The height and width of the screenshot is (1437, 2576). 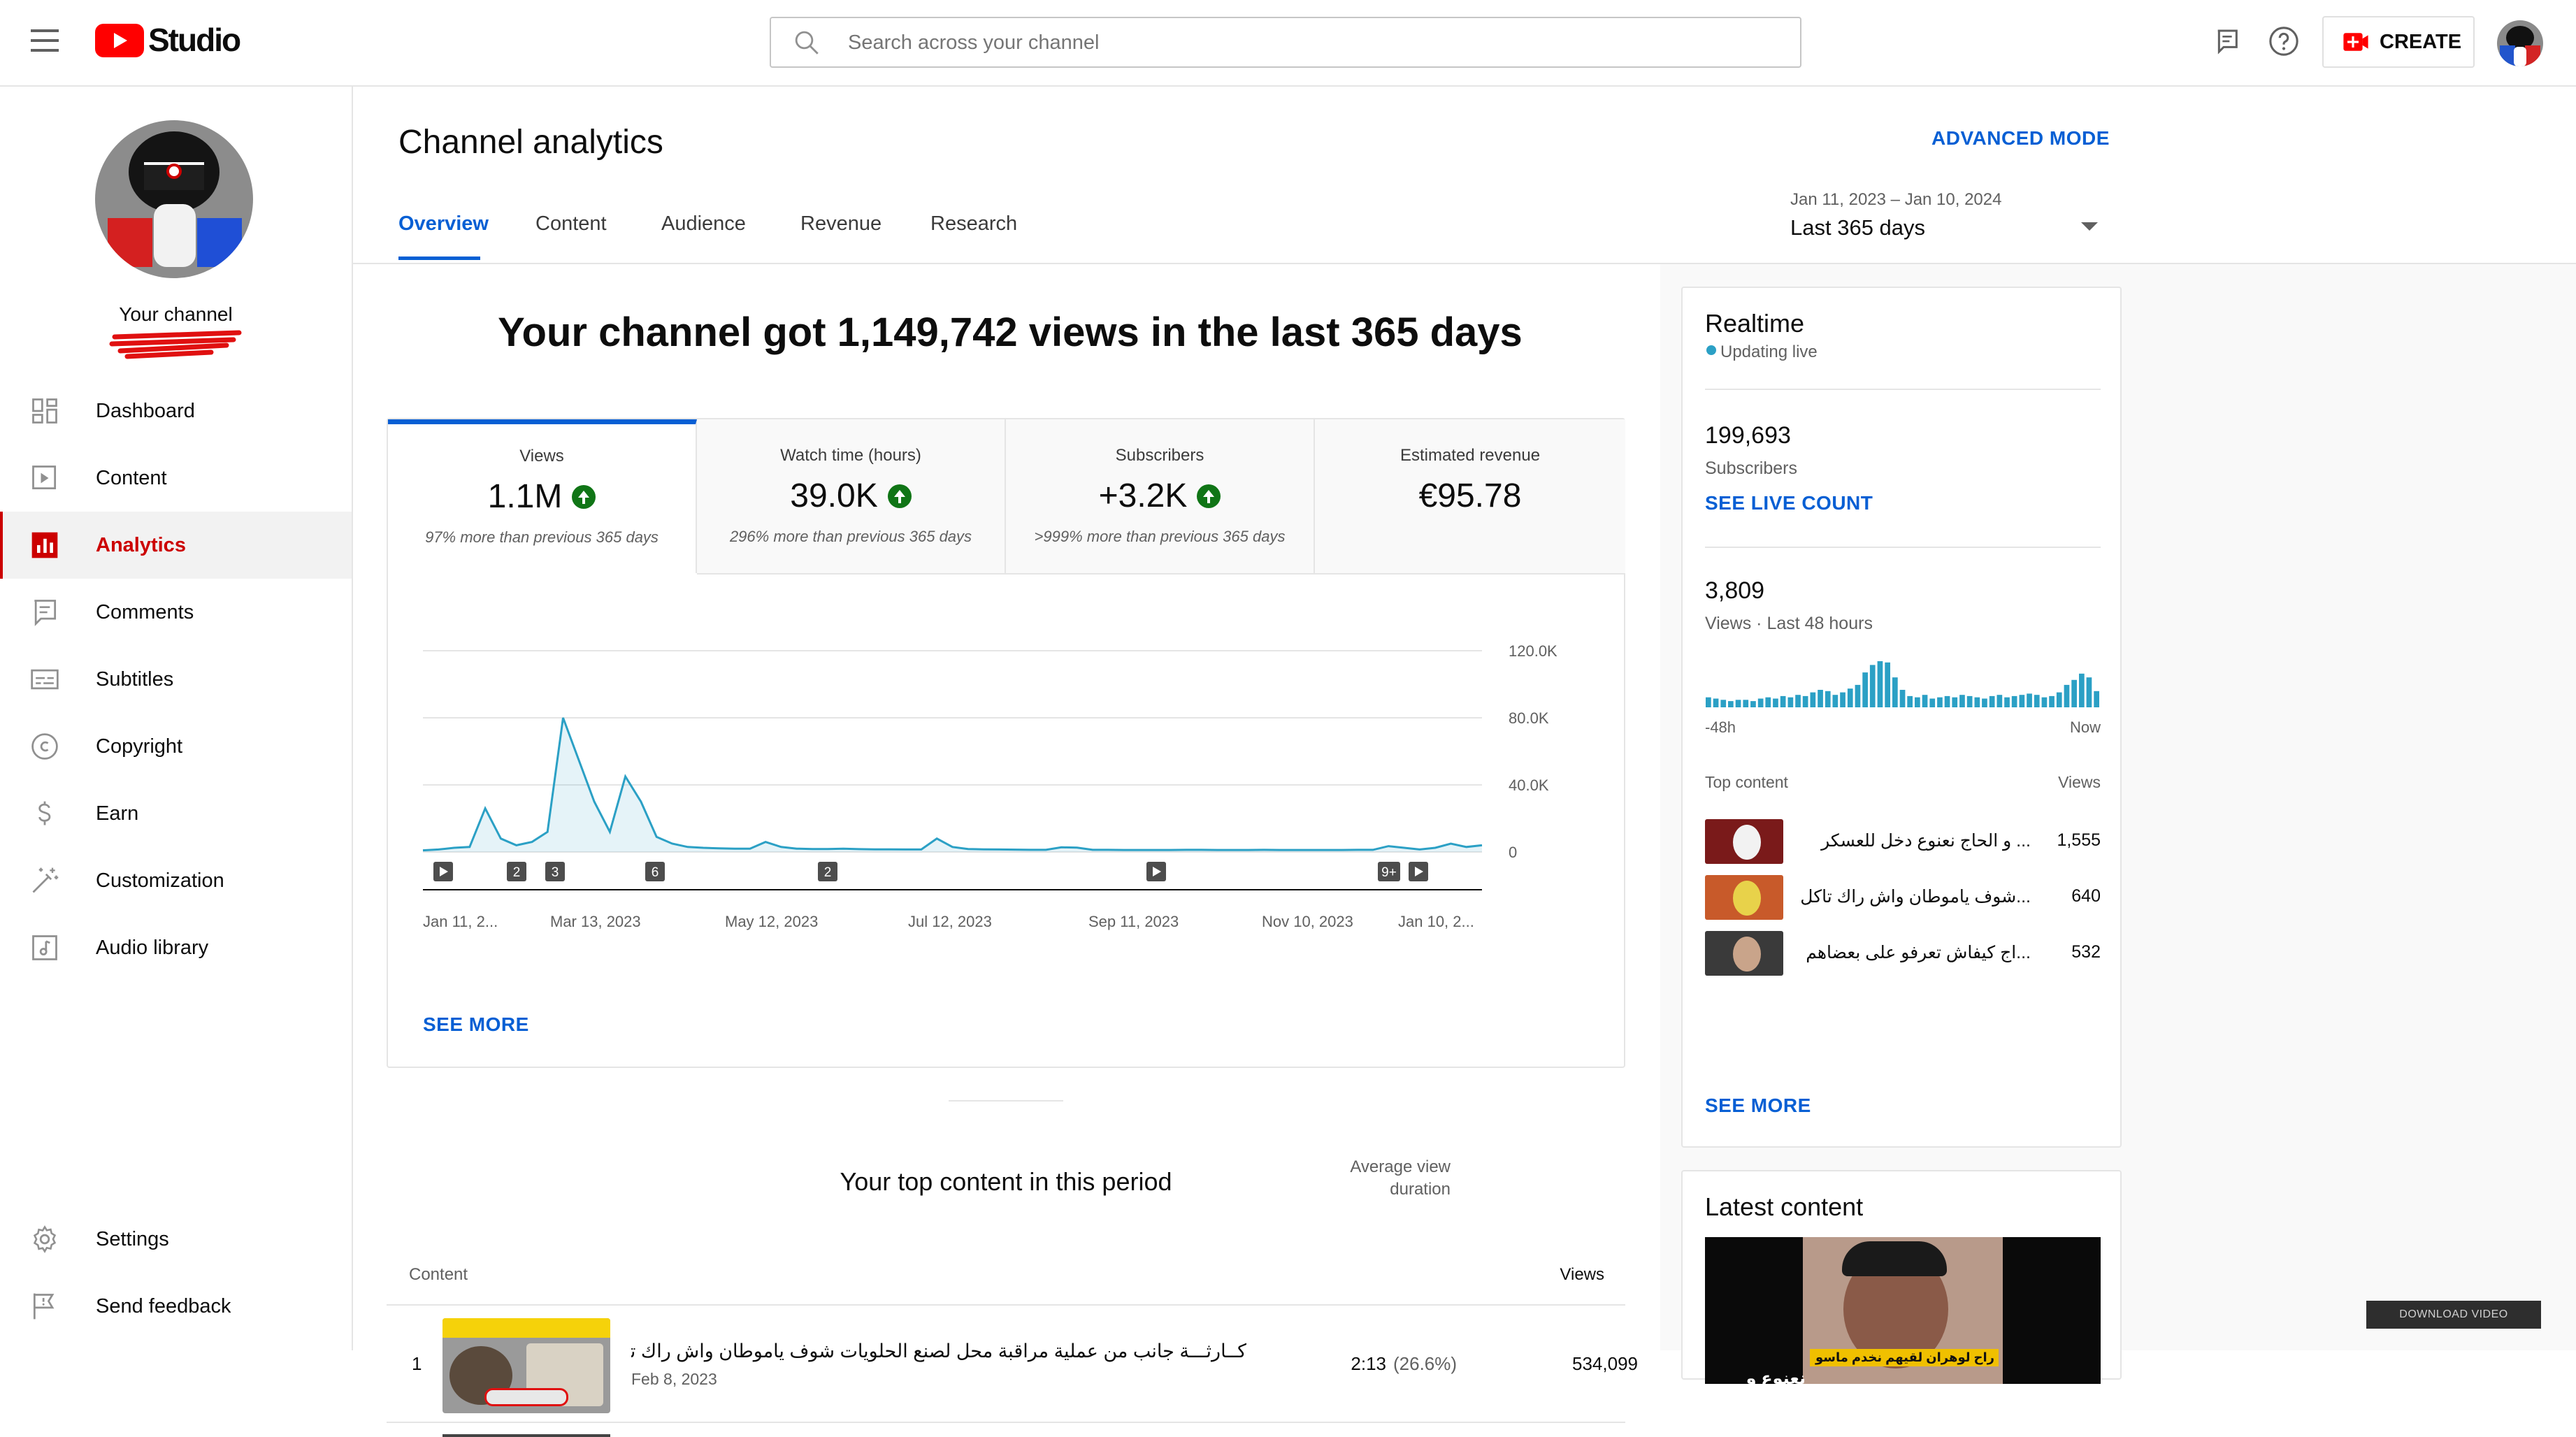 I want to click on x-tick-label: May 12, 2023, so click(x=772, y=921).